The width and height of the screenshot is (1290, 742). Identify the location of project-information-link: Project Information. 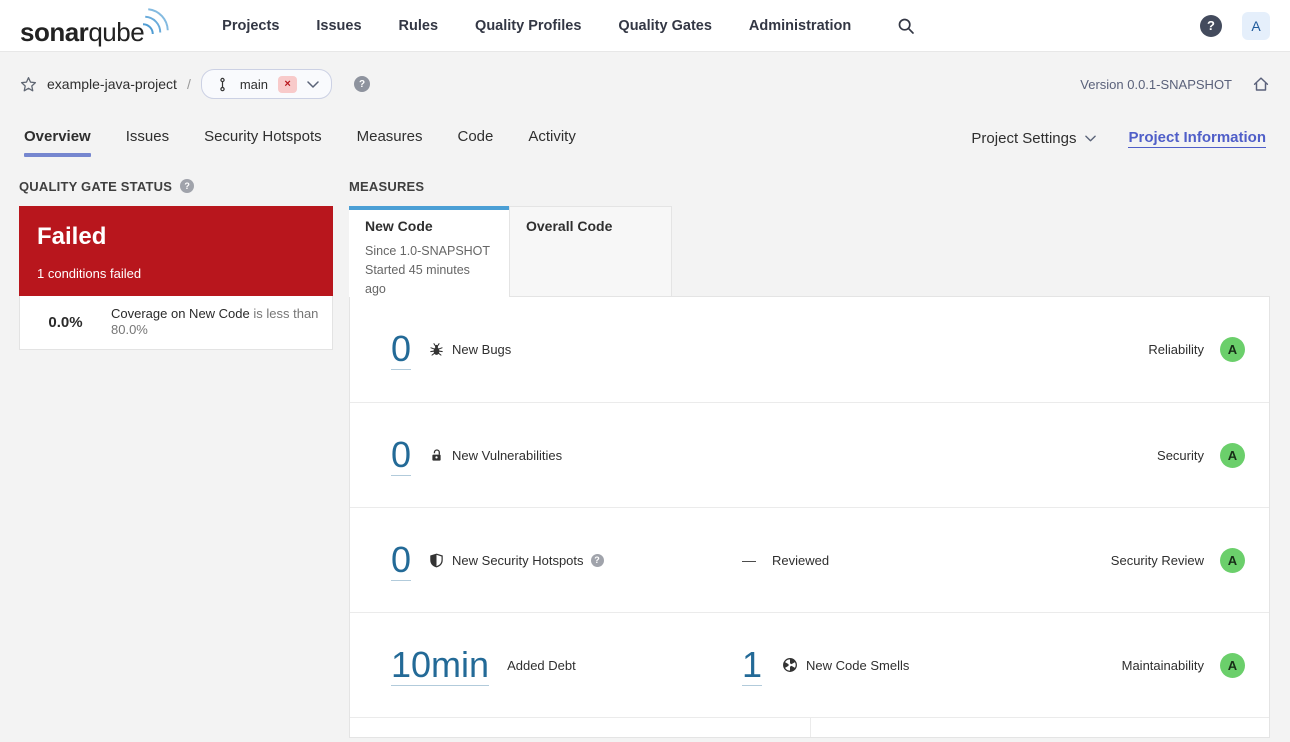
(1197, 138).